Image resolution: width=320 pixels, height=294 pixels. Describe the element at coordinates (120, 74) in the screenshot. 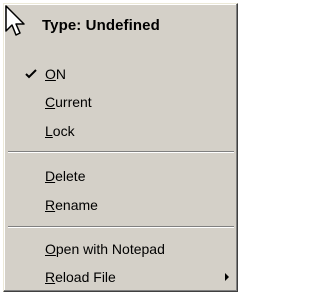

I see `menu-item-on: ON` at that location.